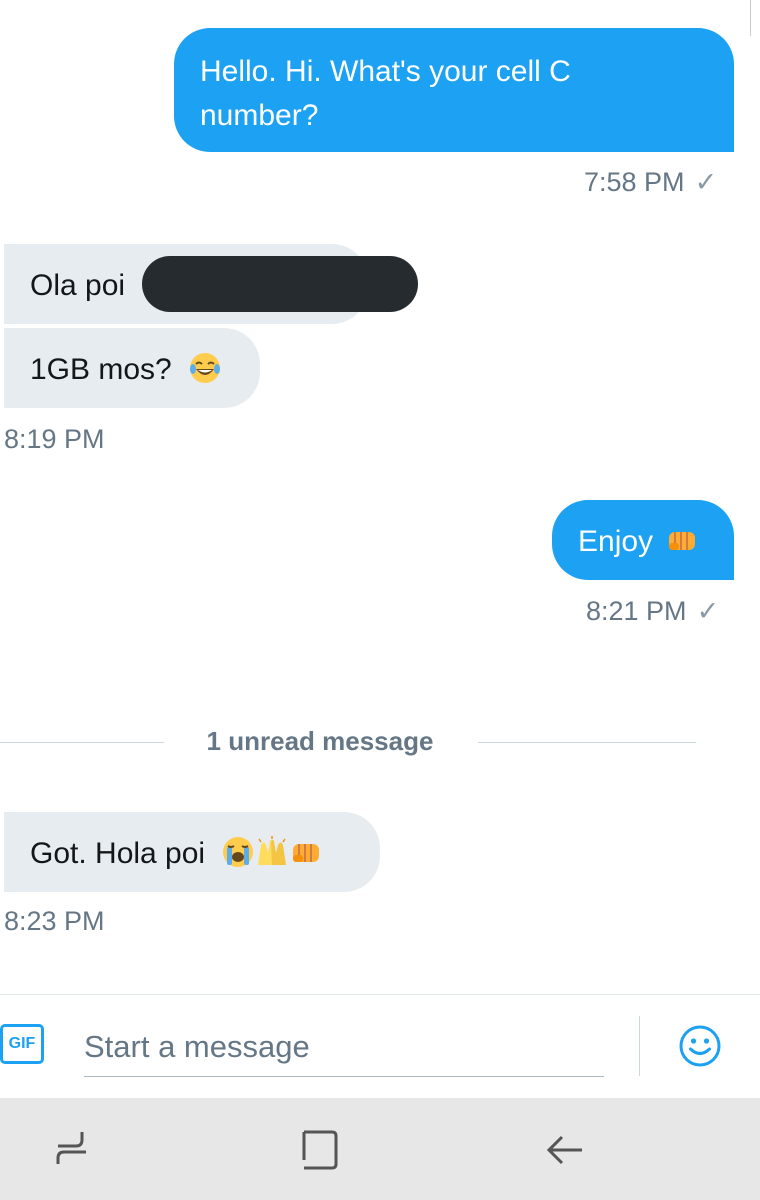 Image resolution: width=760 pixels, height=1200 pixels. I want to click on message-bubble-sent: Hello. Hi. What's your cell C number?, so click(454, 90).